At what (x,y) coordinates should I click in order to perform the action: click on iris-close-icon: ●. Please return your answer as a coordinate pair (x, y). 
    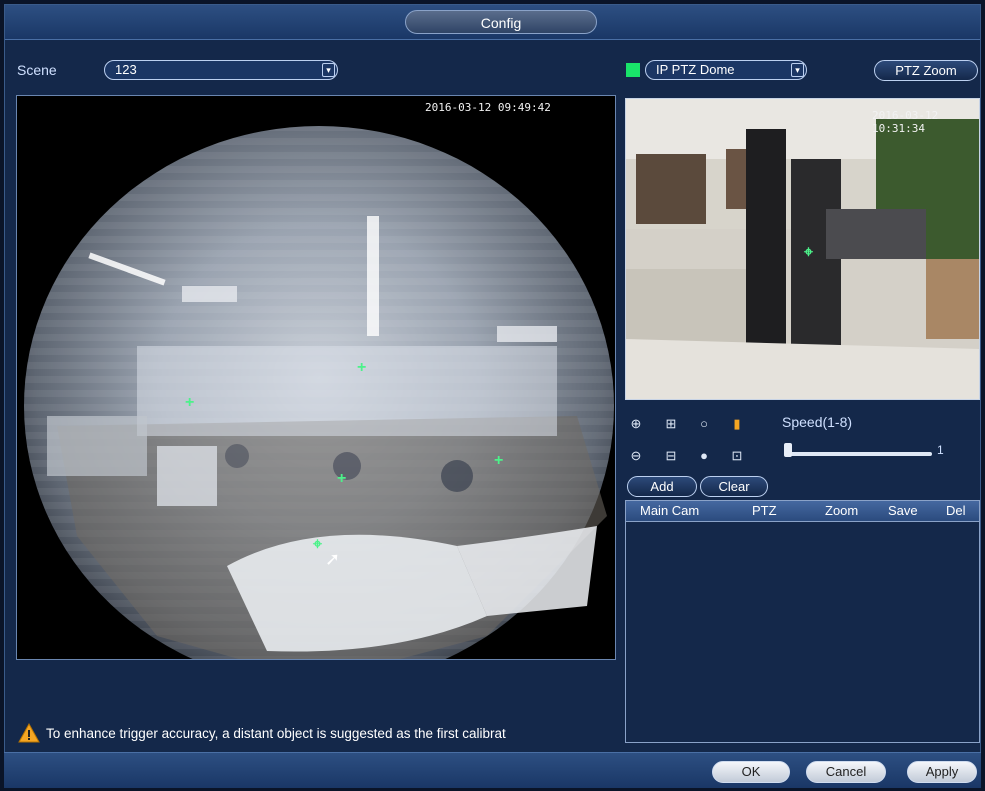
    Looking at the image, I should click on (704, 456).